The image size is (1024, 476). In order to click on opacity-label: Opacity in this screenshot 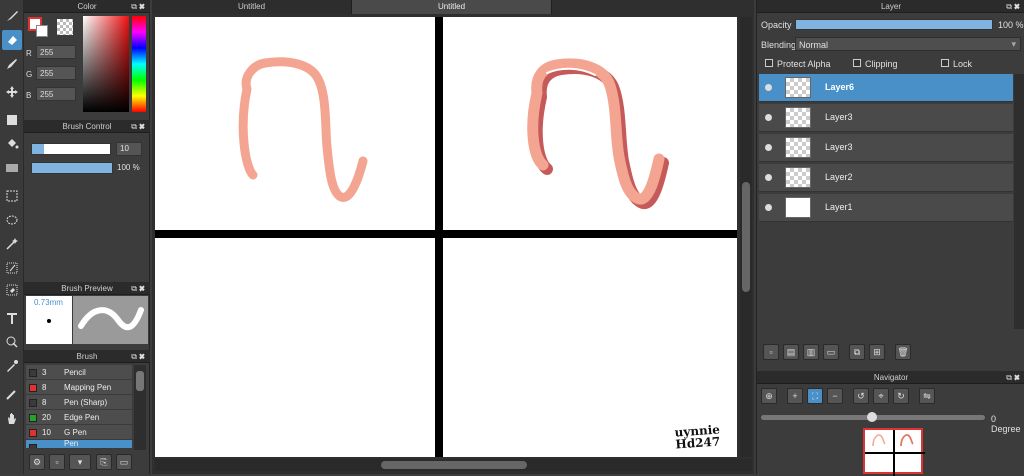, I will do `click(776, 25)`.